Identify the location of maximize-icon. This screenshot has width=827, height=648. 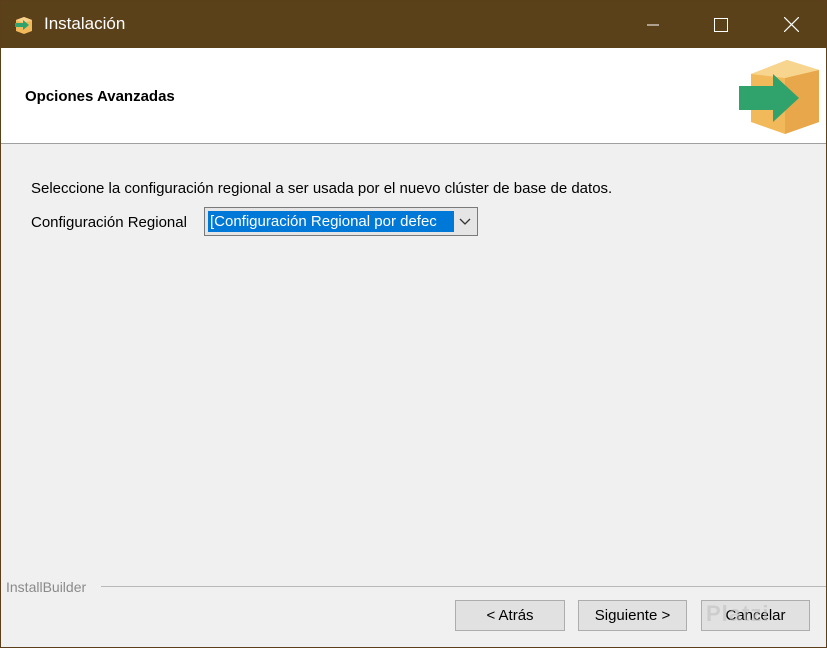
(721, 24).